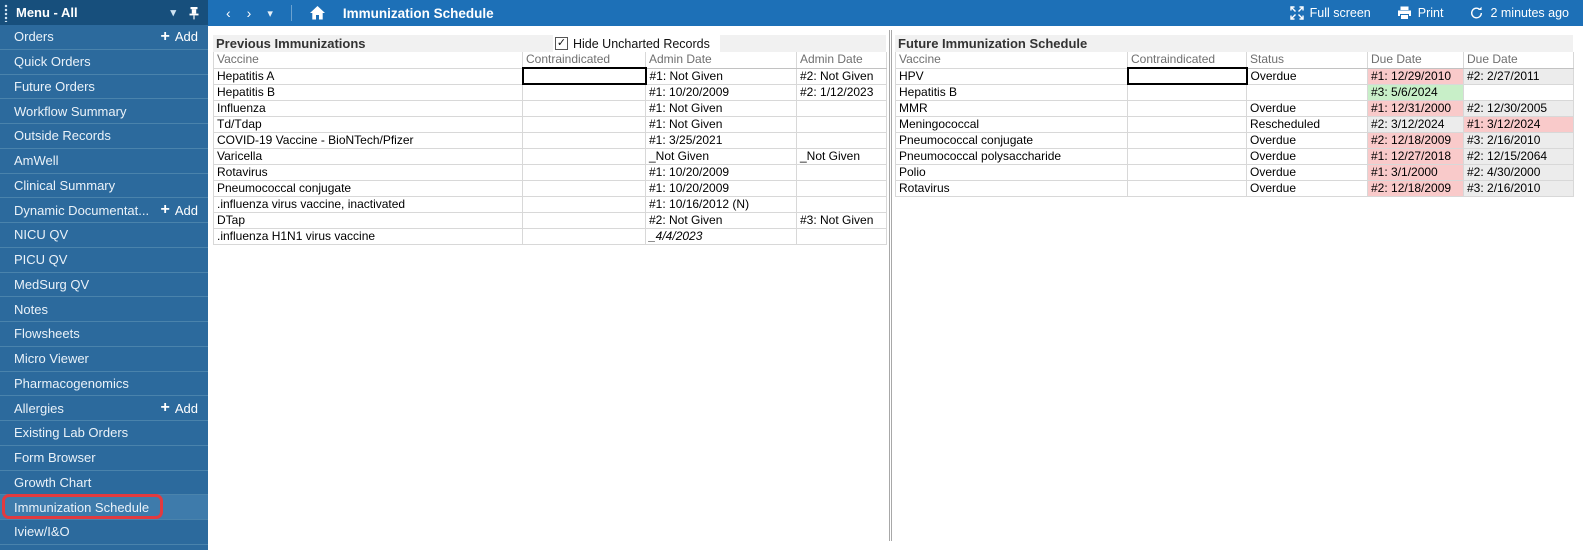 The height and width of the screenshot is (550, 1583). I want to click on sidebar-item-micro-viewer: Micro Viewer, so click(104, 359).